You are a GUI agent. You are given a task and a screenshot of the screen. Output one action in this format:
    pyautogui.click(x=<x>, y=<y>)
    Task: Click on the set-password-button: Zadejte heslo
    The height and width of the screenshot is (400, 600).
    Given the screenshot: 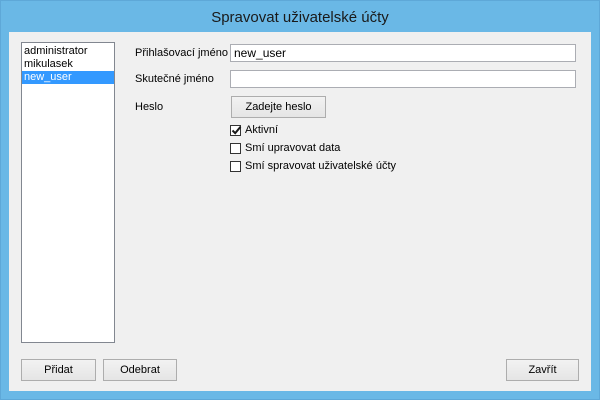 What is the action you would take?
    pyautogui.click(x=278, y=107)
    